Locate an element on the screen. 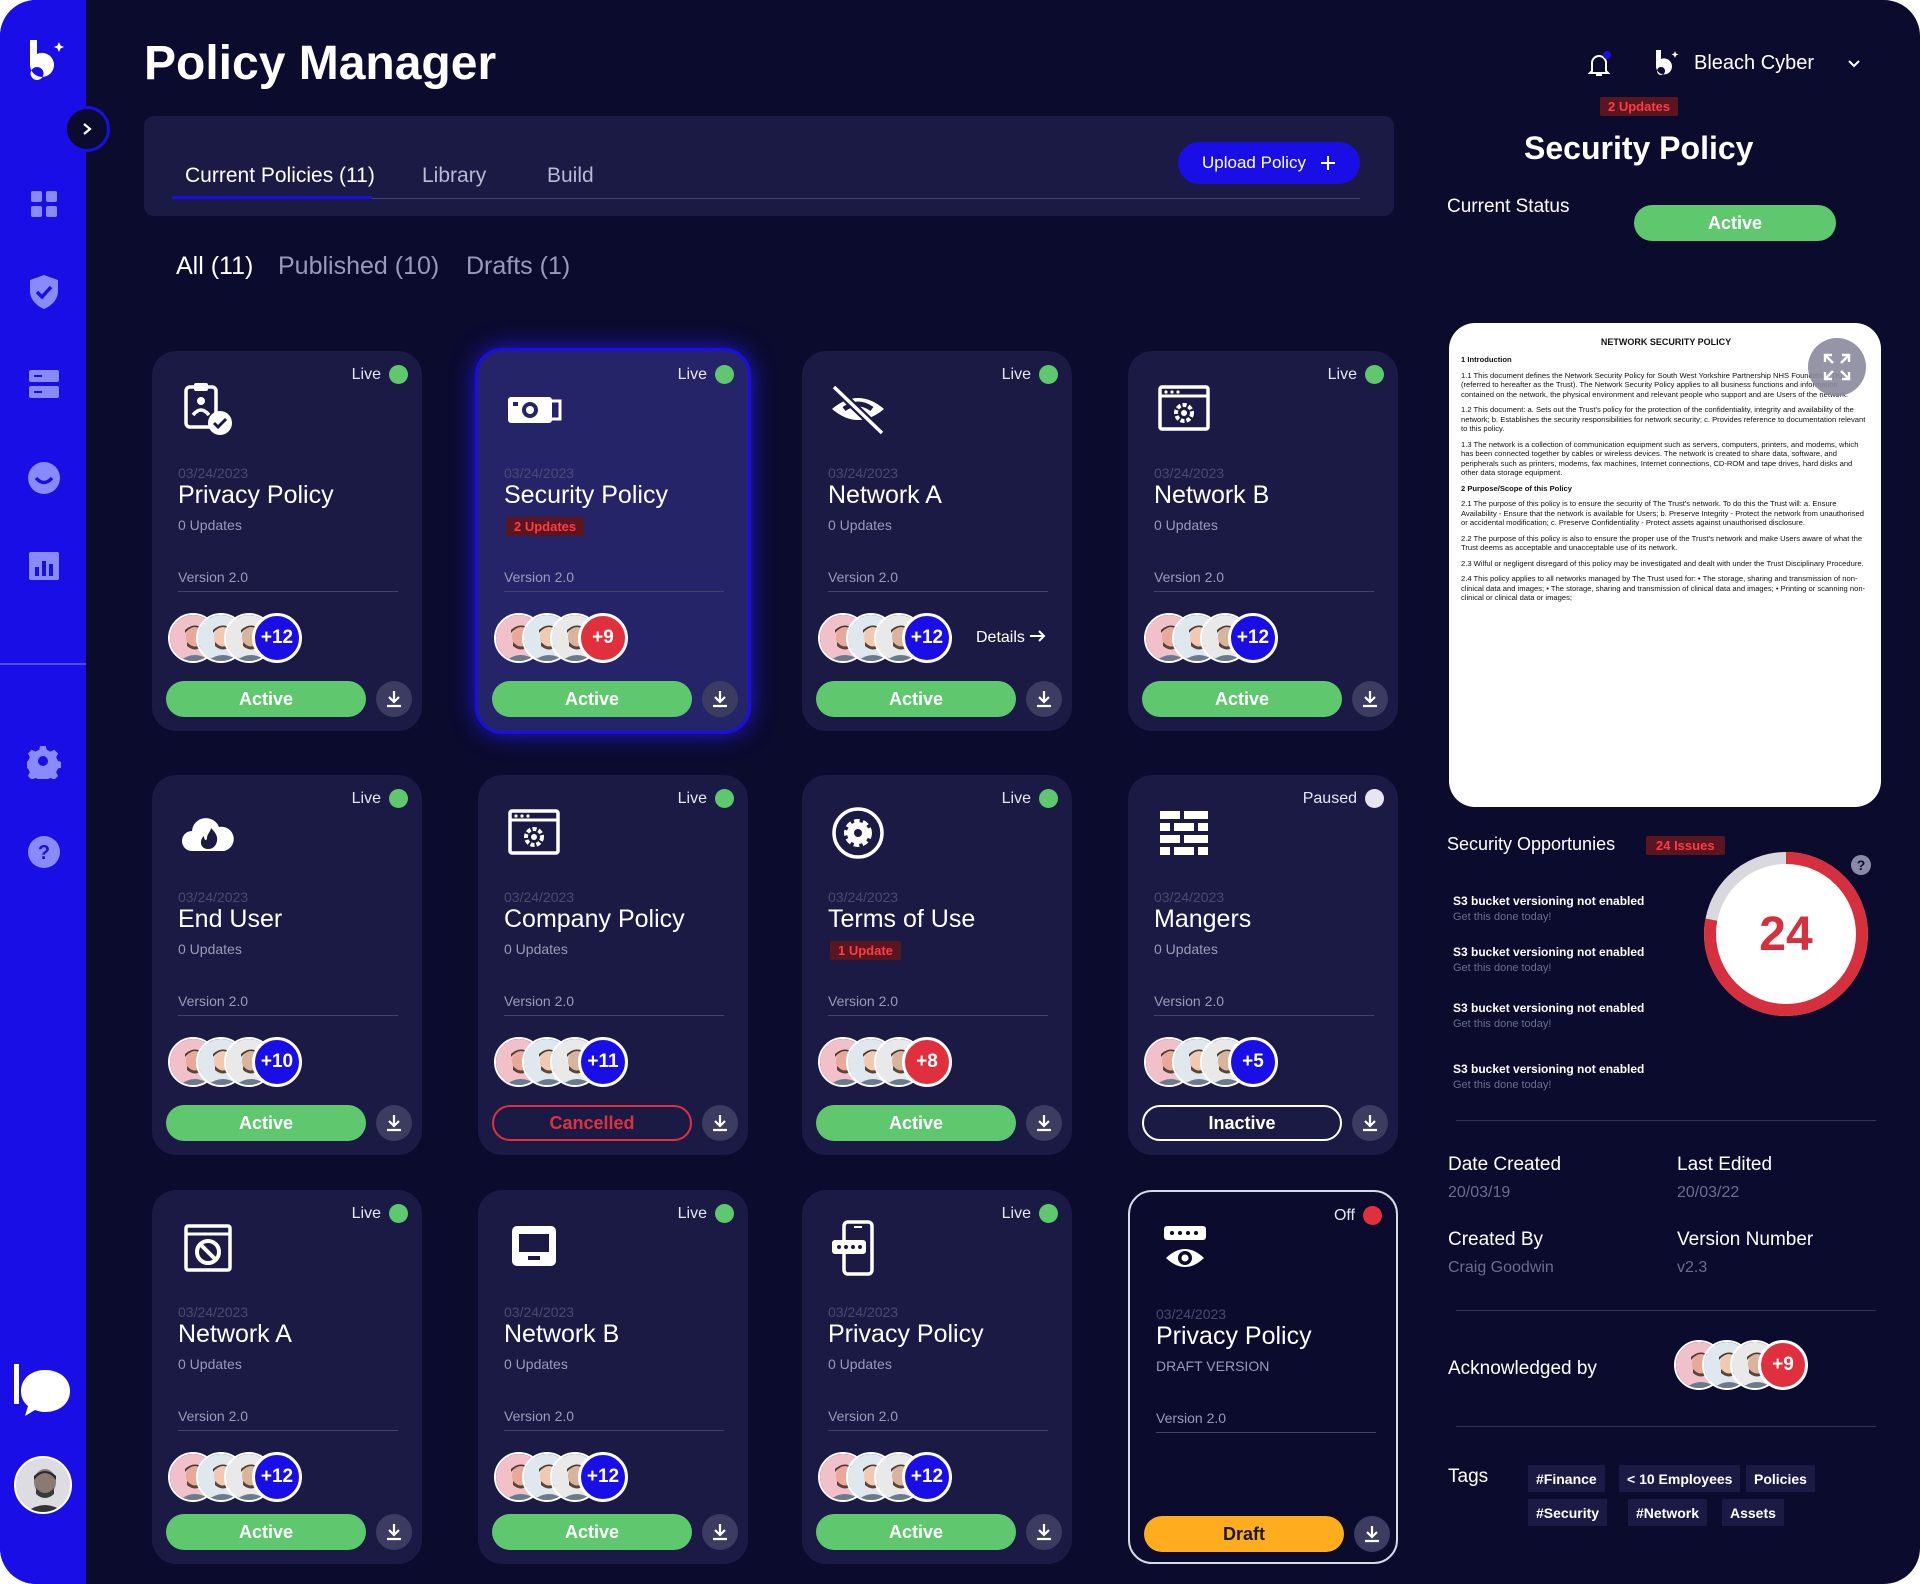 The image size is (1920, 1584). more-members-badge: +10 is located at coordinates (277, 1062).